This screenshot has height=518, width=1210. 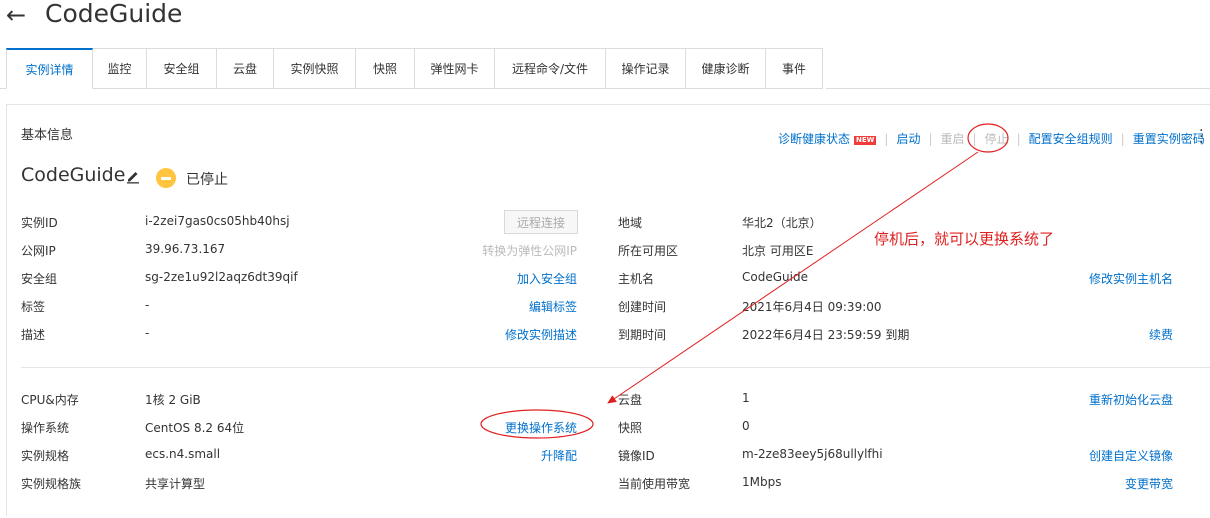 I want to click on region-value: 华北2（北京）, so click(x=782, y=223).